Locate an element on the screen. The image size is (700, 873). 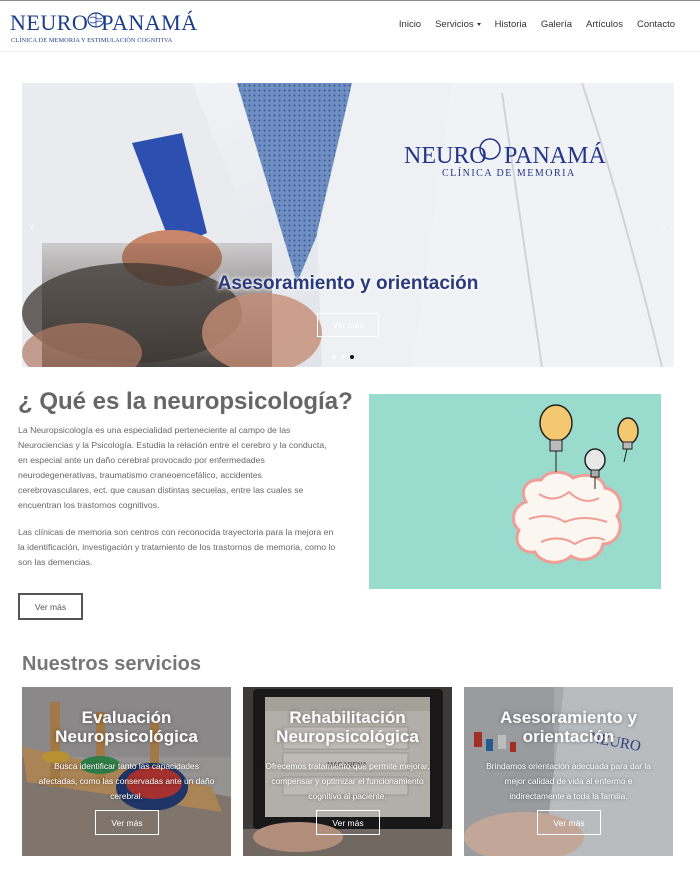
nav-item-inicio: Inicio is located at coordinates (410, 24).